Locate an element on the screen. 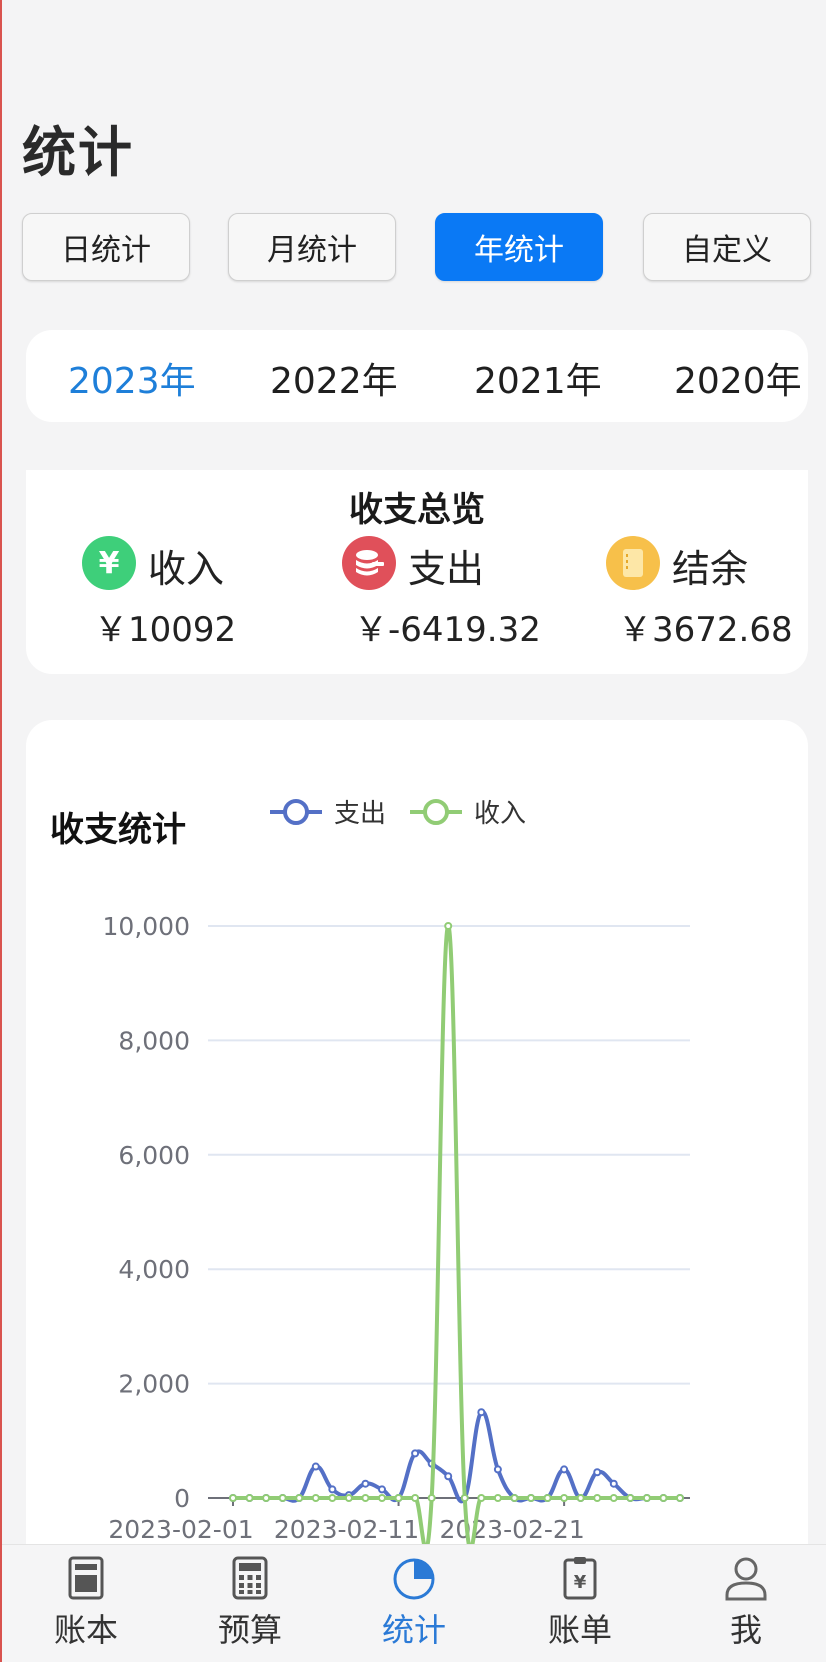 This screenshot has height=1662, width=826. tab-label: 我 is located at coordinates (745, 1630).